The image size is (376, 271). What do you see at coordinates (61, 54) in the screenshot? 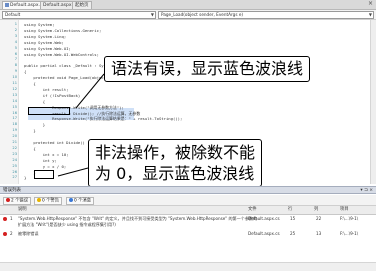
I see `code-line: using System.Web.UI.WebControls;` at bounding box center [61, 54].